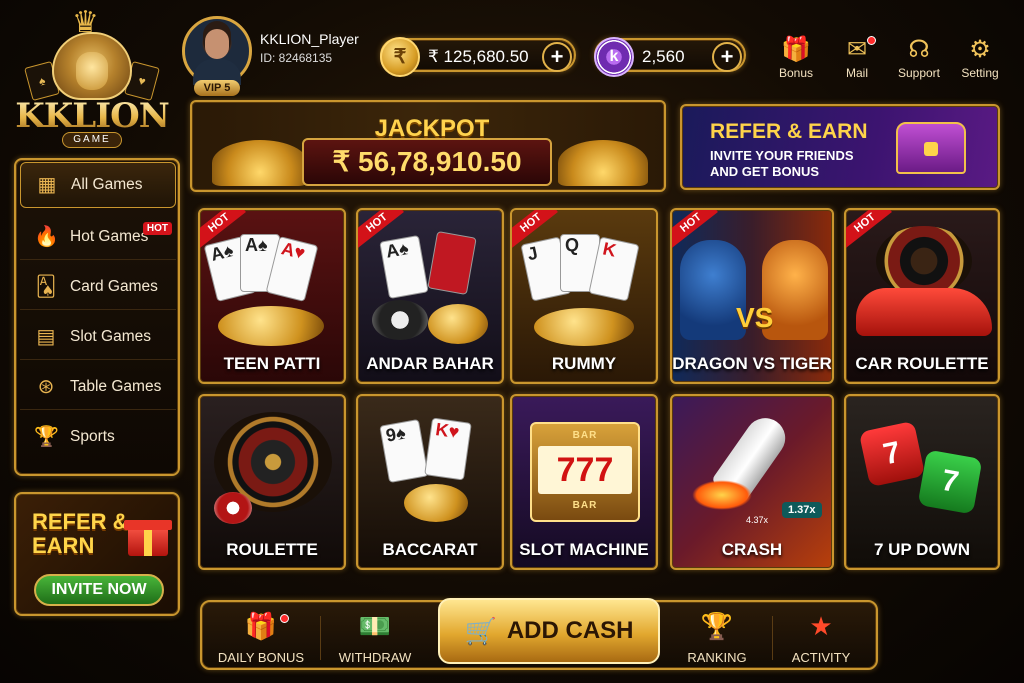 This screenshot has width=1024, height=683. What do you see at coordinates (448, 449) in the screenshot?
I see `king-card-icon: K♥` at bounding box center [448, 449].